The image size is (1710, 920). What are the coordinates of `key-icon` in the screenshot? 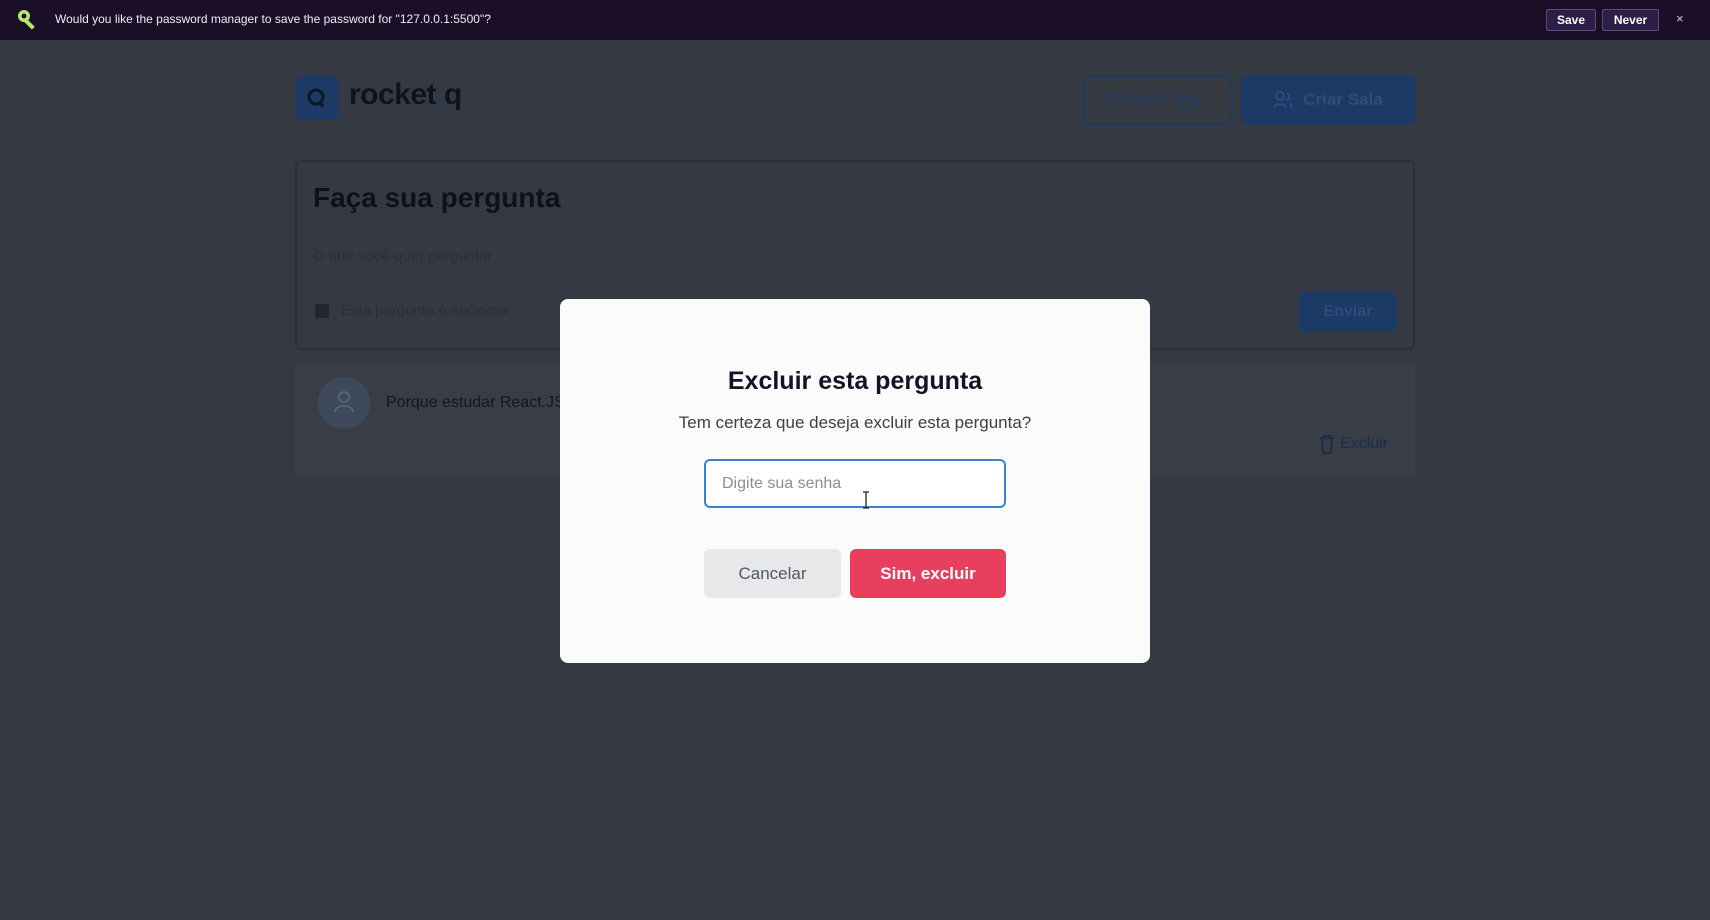 It's located at (26, 20).